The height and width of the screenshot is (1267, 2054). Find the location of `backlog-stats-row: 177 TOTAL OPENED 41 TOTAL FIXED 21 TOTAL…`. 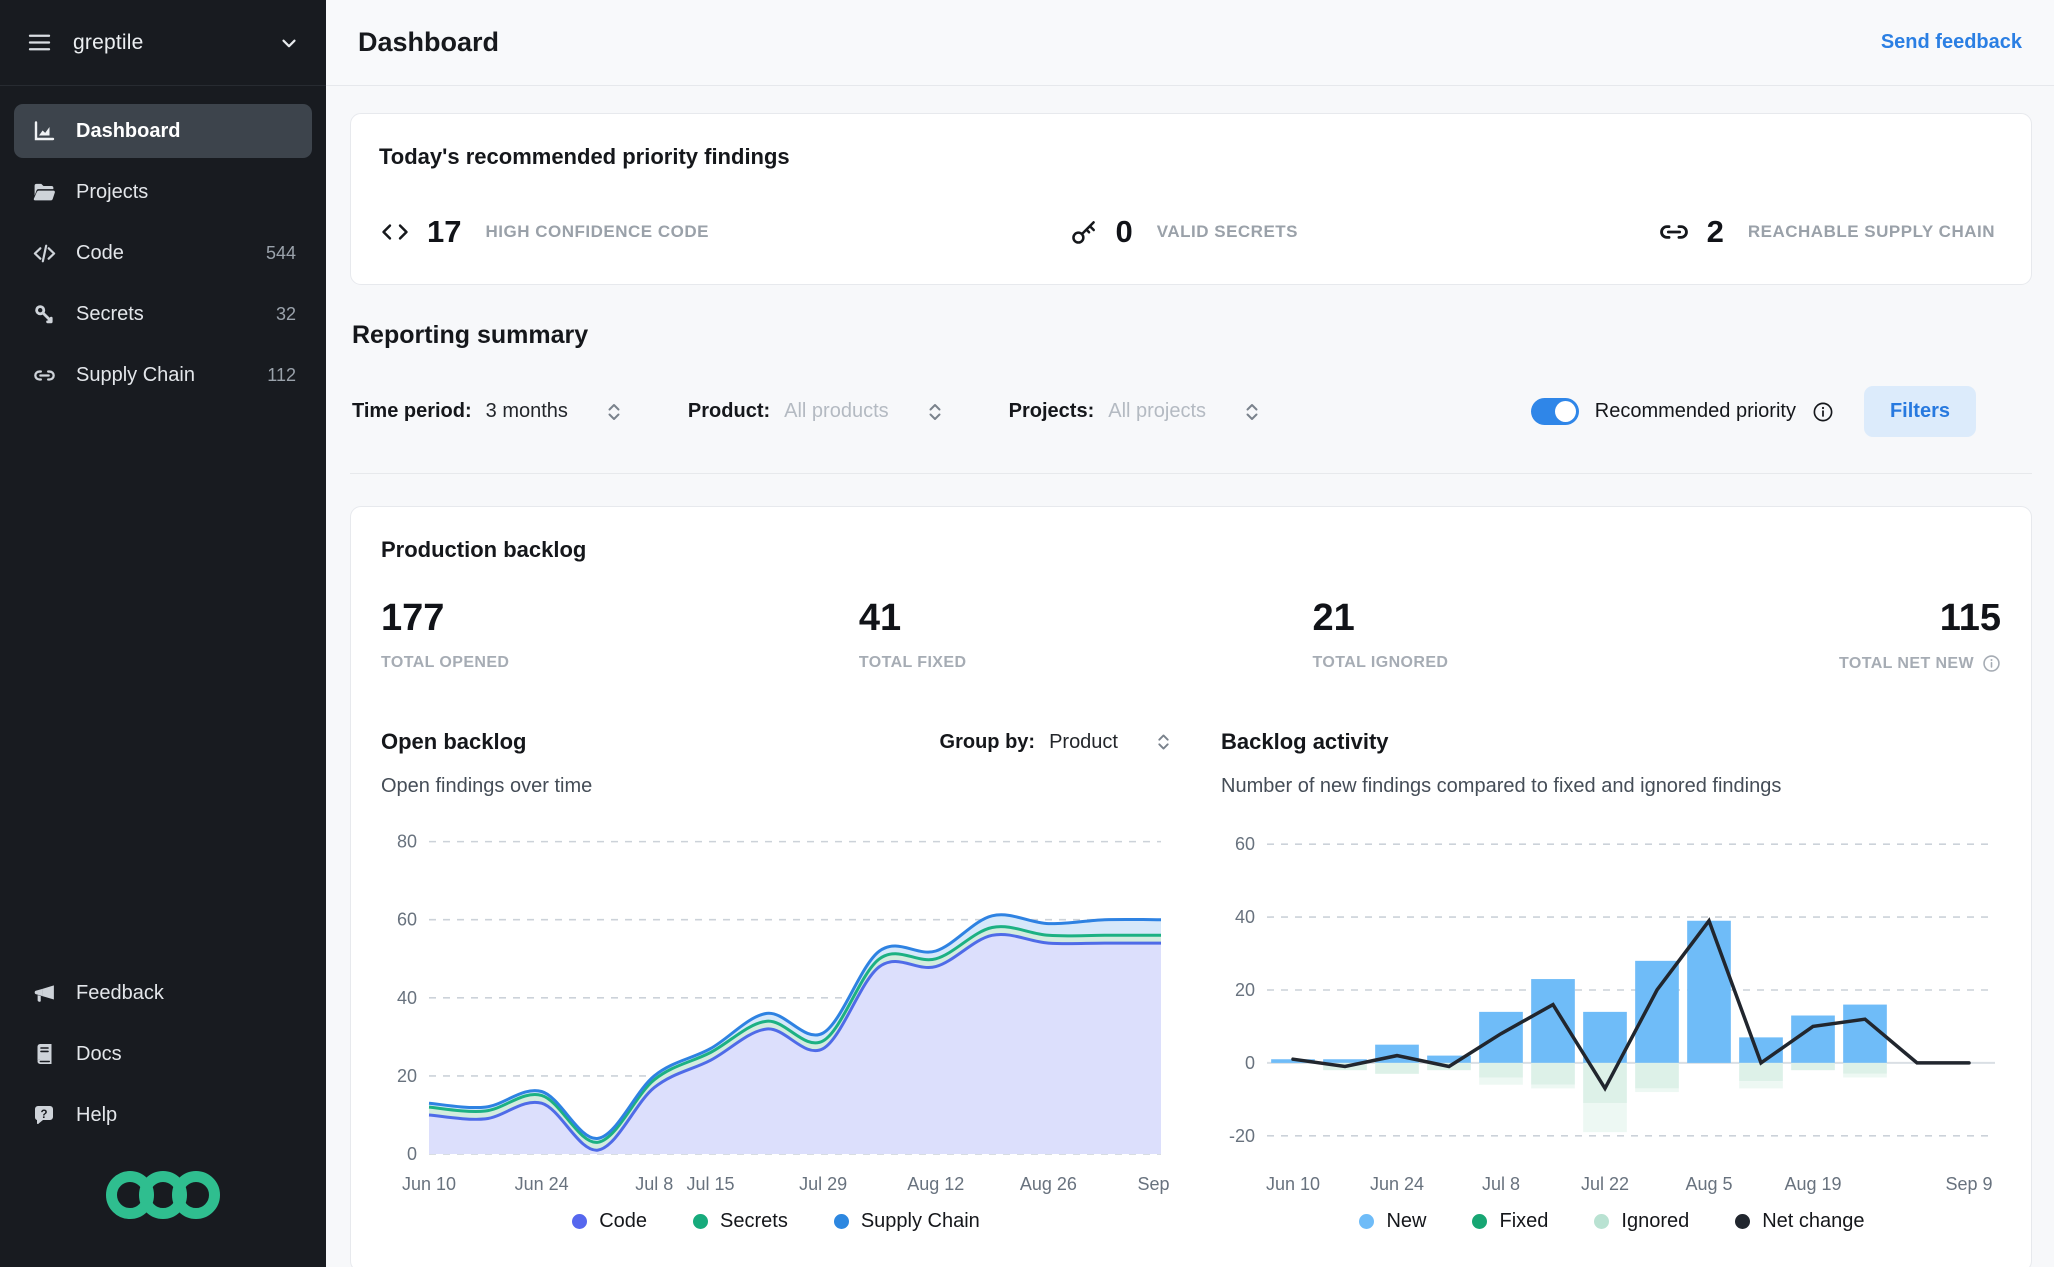

backlog-stats-row: 177 TOTAL OPENED 41 TOTAL FIXED 21 TOTAL… is located at coordinates (1191, 635).